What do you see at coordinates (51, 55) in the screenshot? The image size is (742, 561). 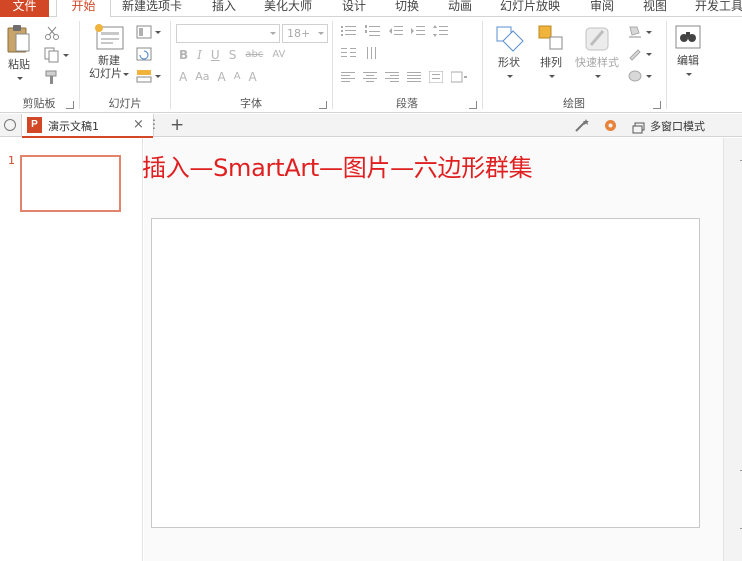 I see `copy-icon` at bounding box center [51, 55].